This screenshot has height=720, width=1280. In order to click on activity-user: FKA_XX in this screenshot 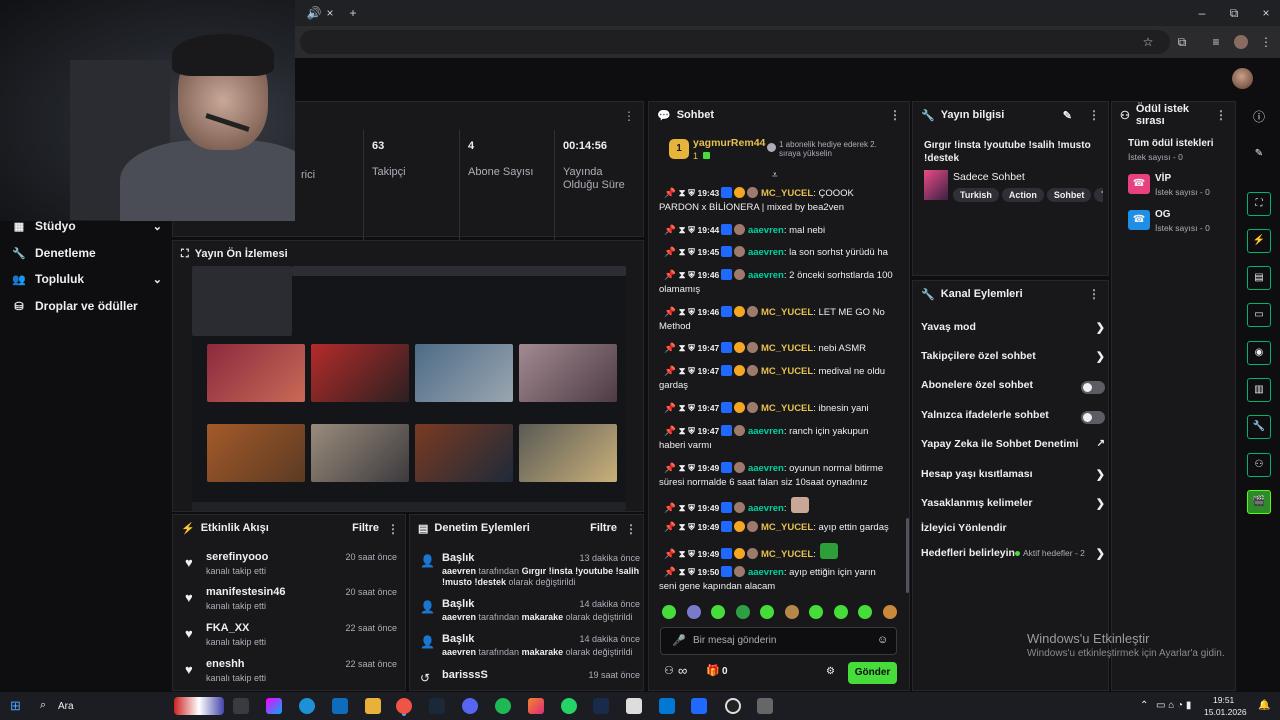, I will do `click(227, 628)`.